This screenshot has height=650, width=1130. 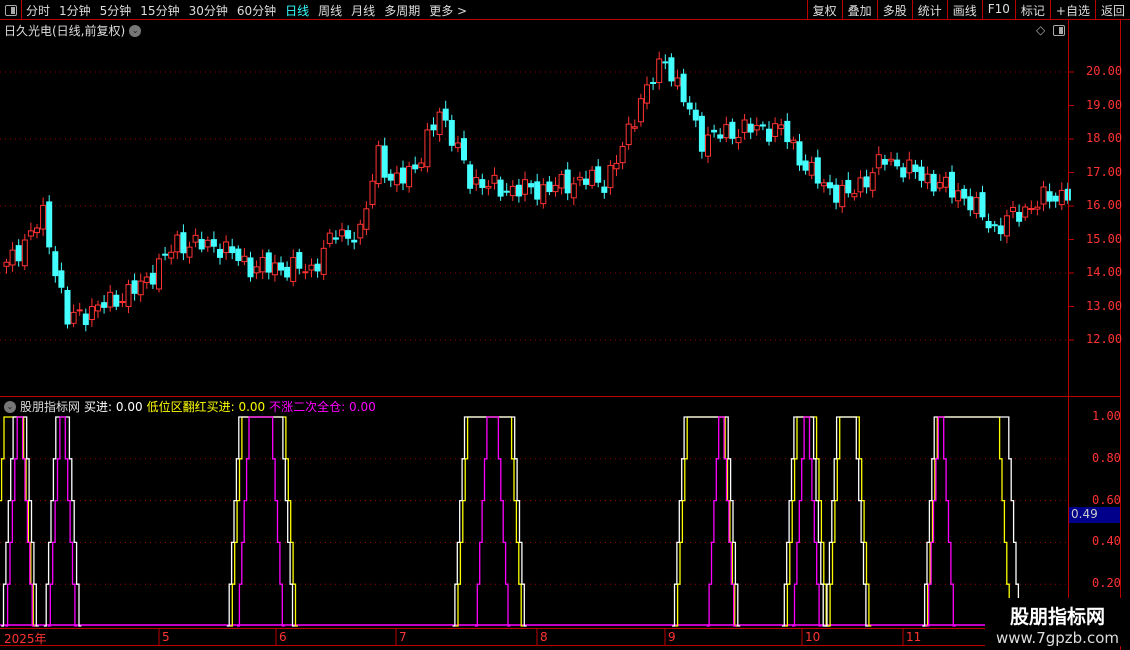 What do you see at coordinates (25, 639) in the screenshot?
I see `date-tick-label: 2025年` at bounding box center [25, 639].